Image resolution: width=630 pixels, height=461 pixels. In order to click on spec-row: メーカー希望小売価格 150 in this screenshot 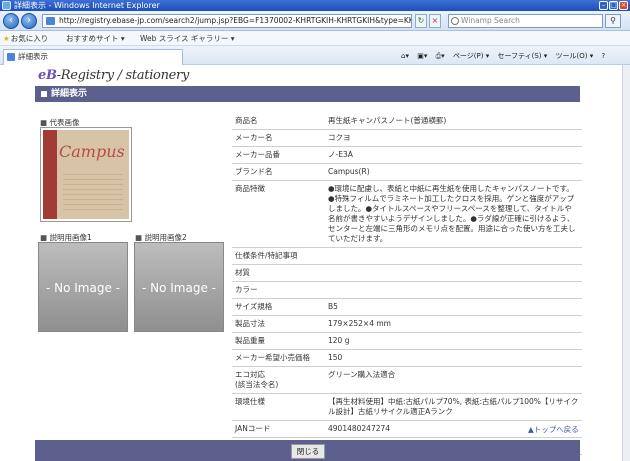, I will do `click(407, 358)`.